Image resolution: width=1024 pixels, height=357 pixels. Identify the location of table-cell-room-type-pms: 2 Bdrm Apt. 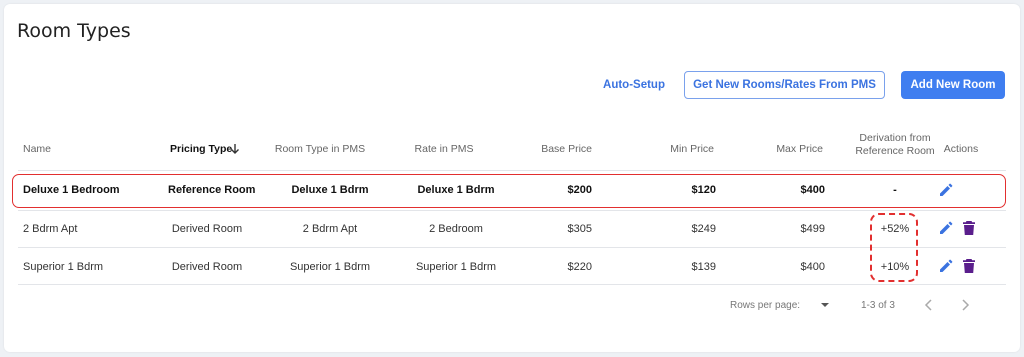
(330, 229).